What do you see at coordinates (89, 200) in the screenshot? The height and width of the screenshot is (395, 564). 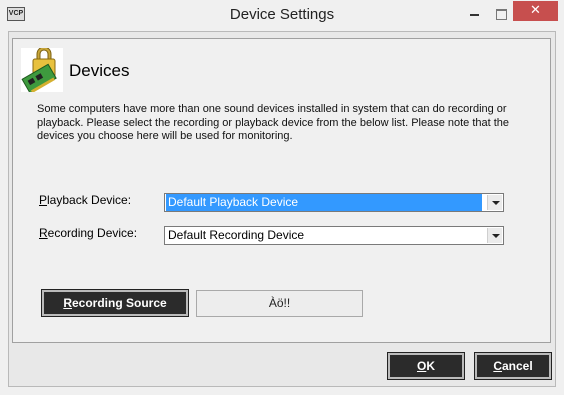 I see `playback-label-text: layback Device:` at bounding box center [89, 200].